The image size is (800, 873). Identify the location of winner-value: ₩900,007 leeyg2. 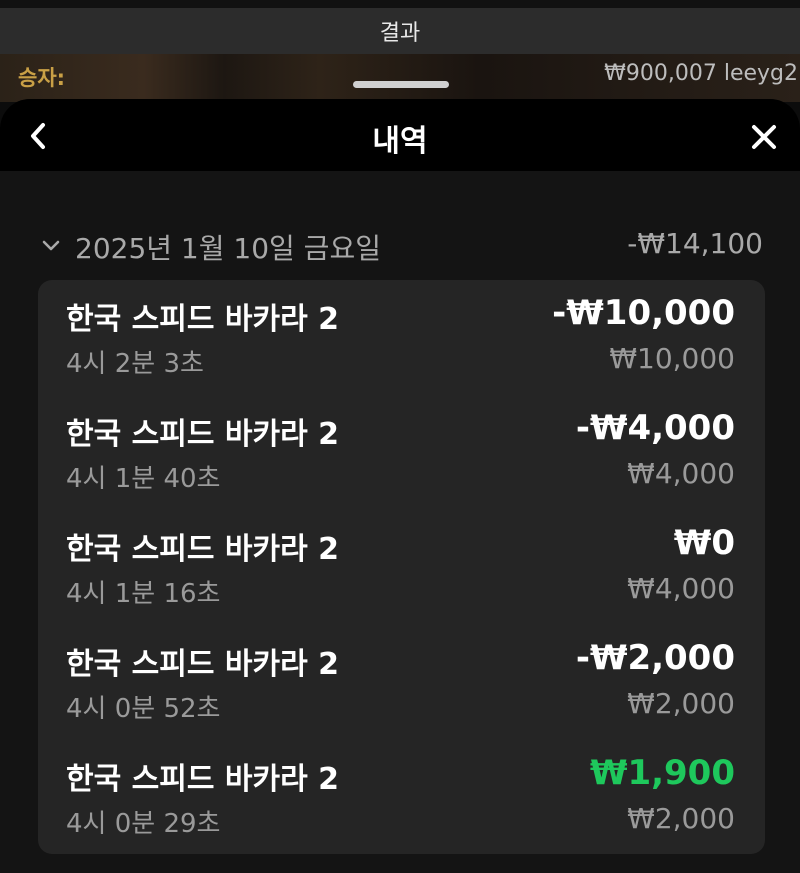
(701, 73).